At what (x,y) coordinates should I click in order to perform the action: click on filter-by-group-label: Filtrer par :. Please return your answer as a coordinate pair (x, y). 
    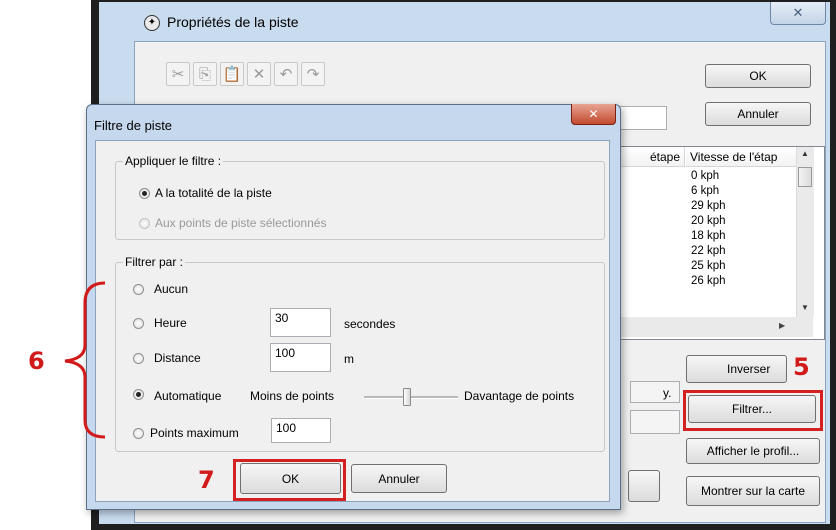
    Looking at the image, I should click on (154, 262).